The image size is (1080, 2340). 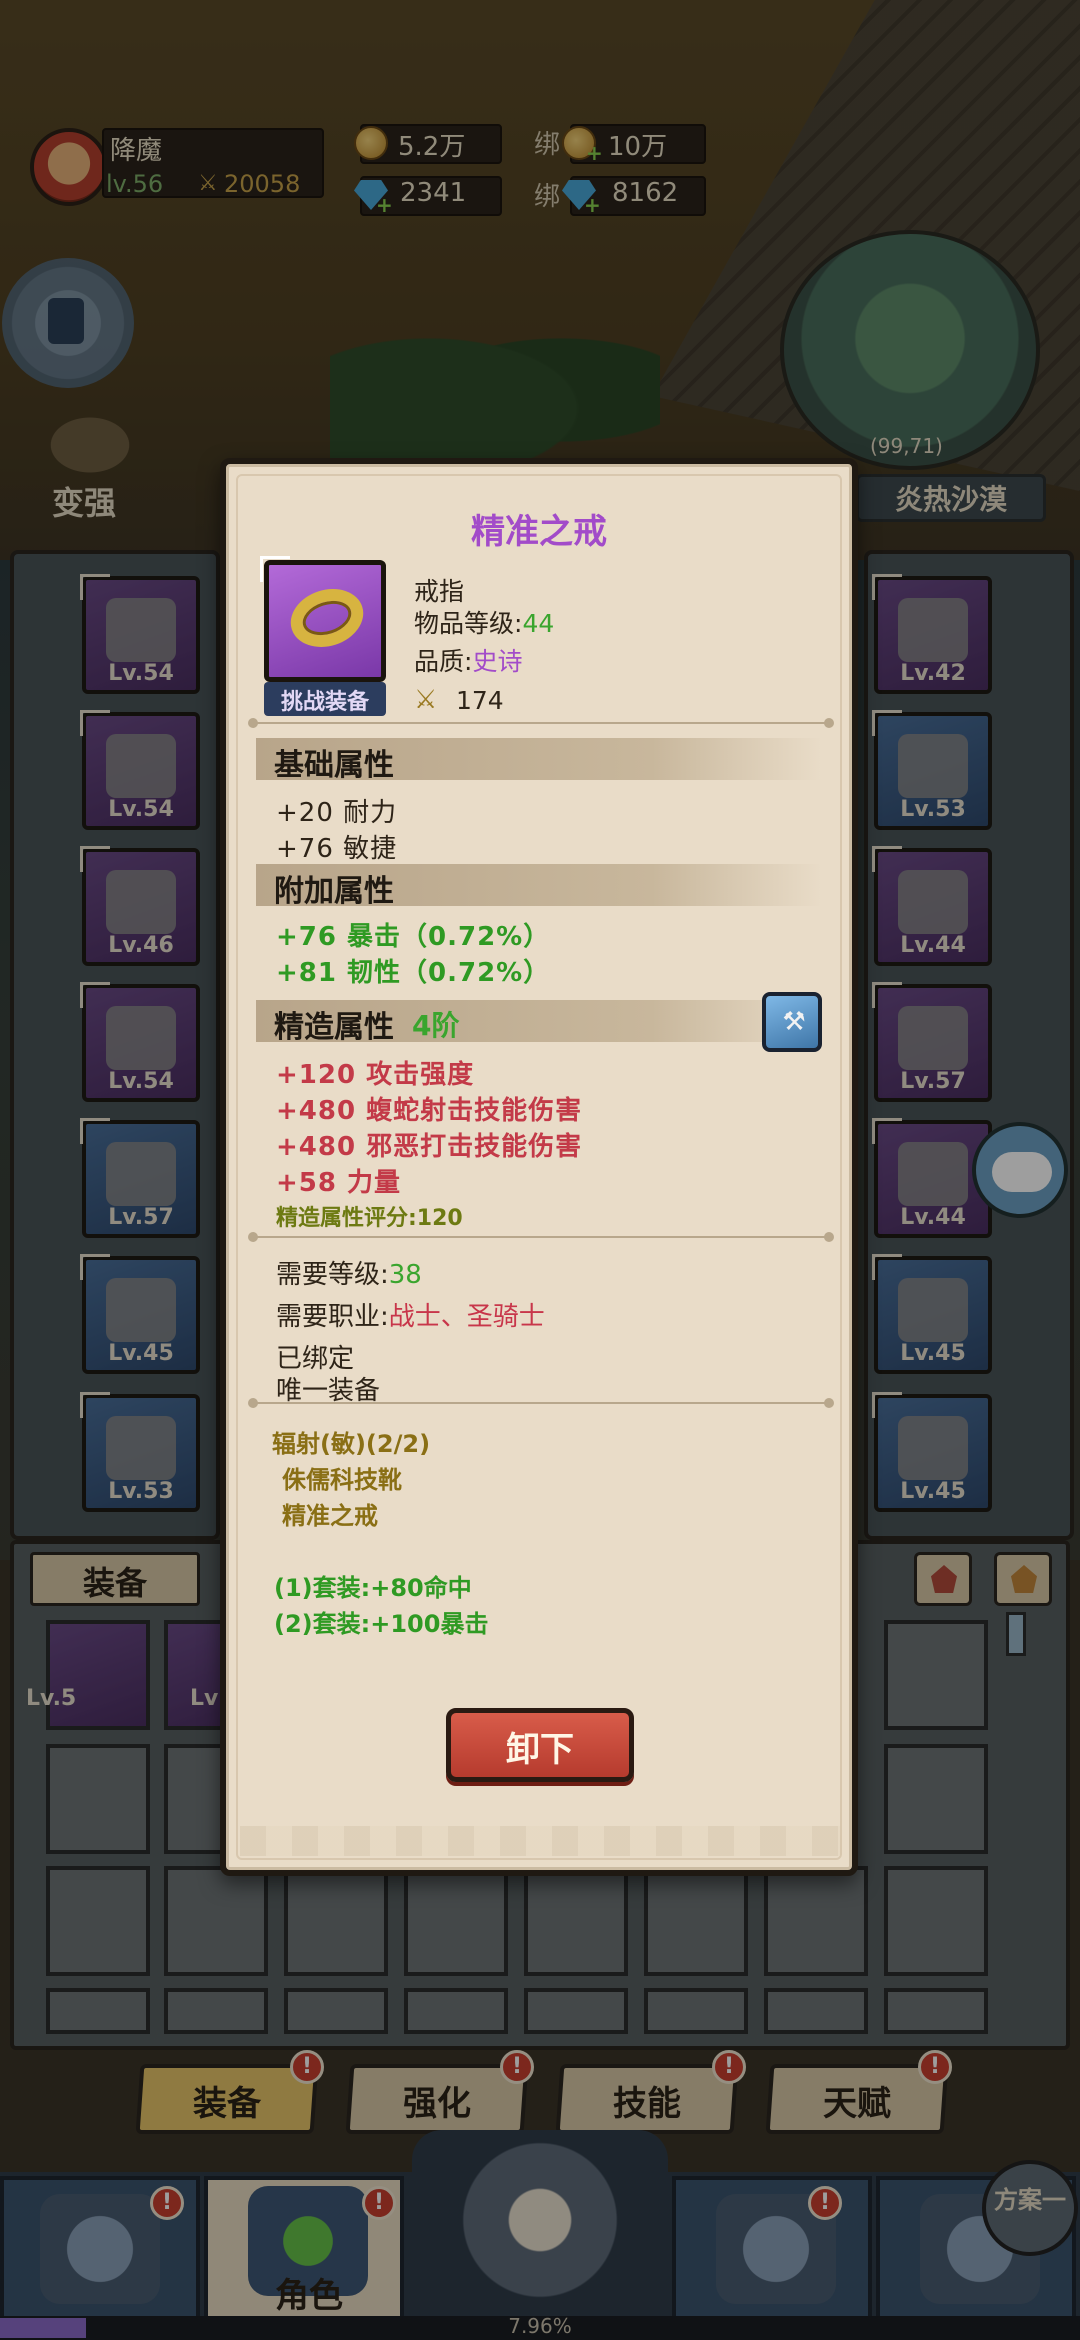 I want to click on item-quality-value: 史诗, so click(x=497, y=661).